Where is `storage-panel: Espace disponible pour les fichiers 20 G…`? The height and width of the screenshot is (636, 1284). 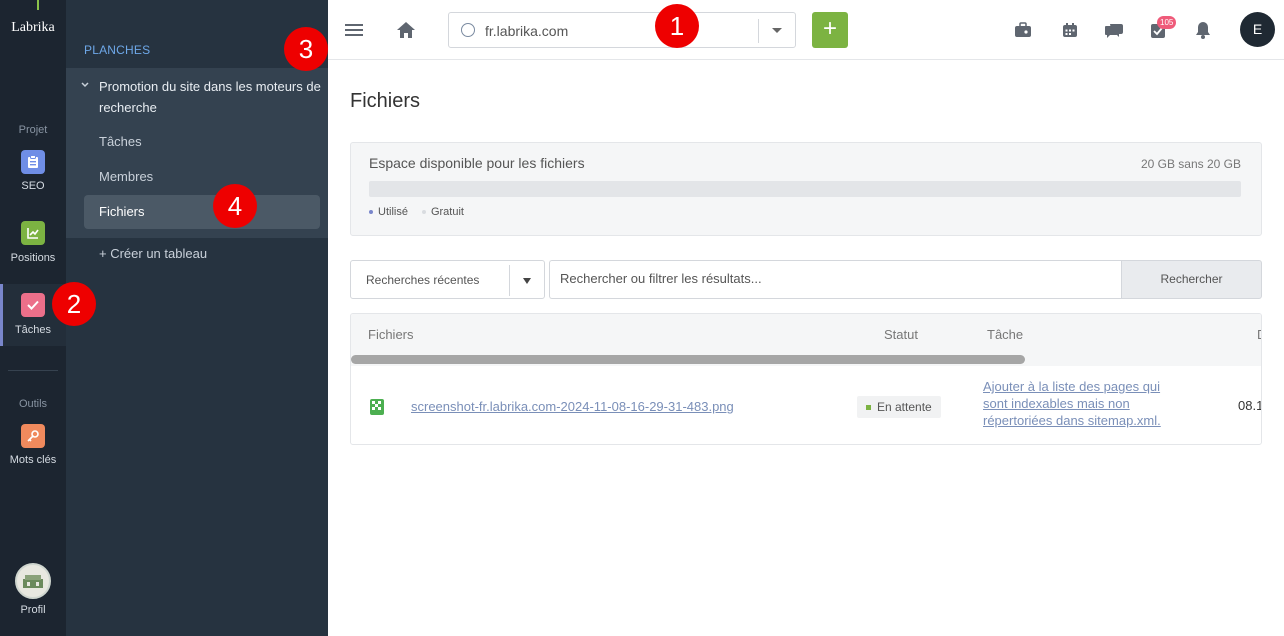
storage-panel: Espace disponible pour les fichiers 20 G… is located at coordinates (806, 189).